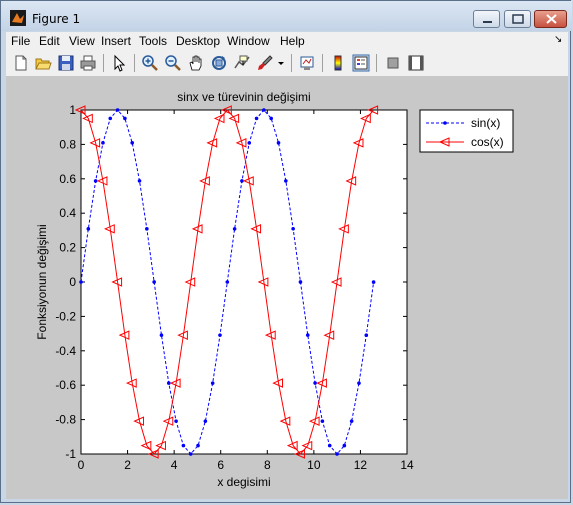 The image size is (573, 505). What do you see at coordinates (361, 465) in the screenshot?
I see `x-tick-label: 12` at bounding box center [361, 465].